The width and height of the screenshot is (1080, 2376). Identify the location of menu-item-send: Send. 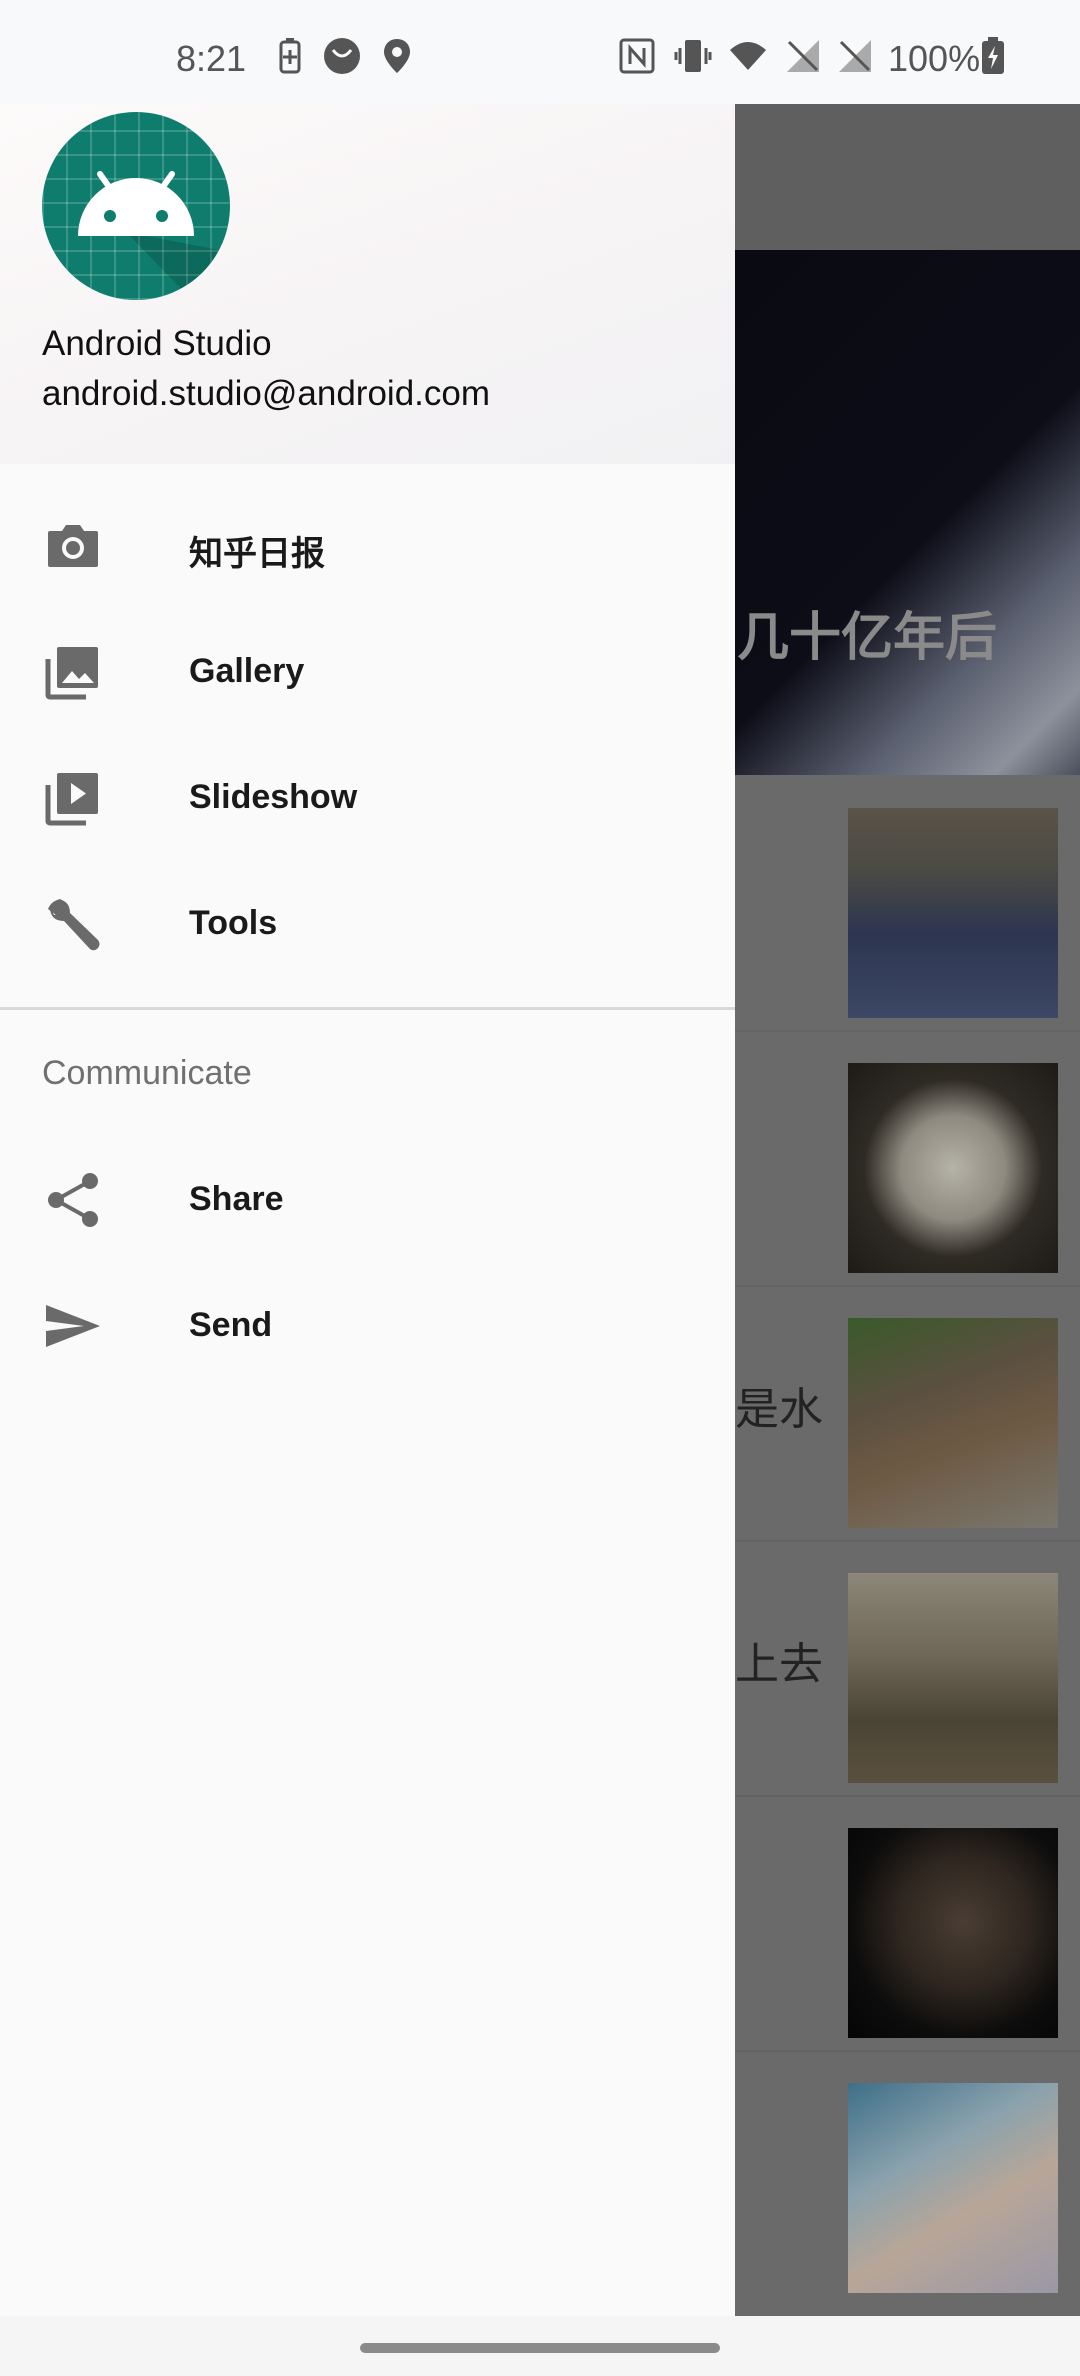
(367, 1325).